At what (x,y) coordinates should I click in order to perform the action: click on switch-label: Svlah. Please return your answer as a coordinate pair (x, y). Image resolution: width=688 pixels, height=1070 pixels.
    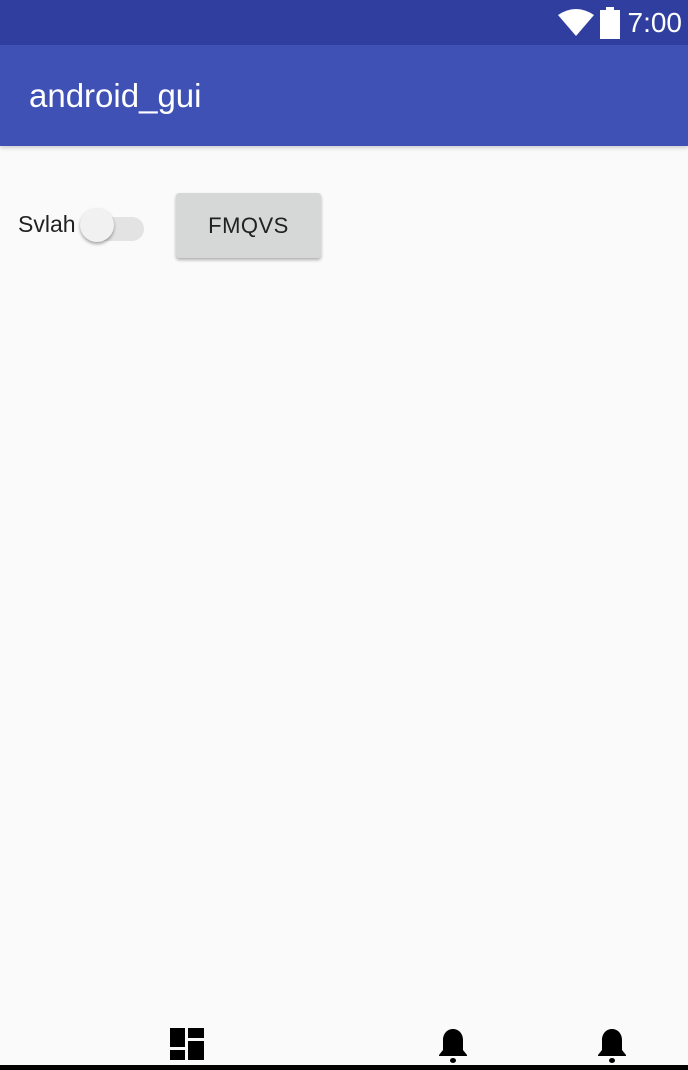
    Looking at the image, I should click on (47, 224).